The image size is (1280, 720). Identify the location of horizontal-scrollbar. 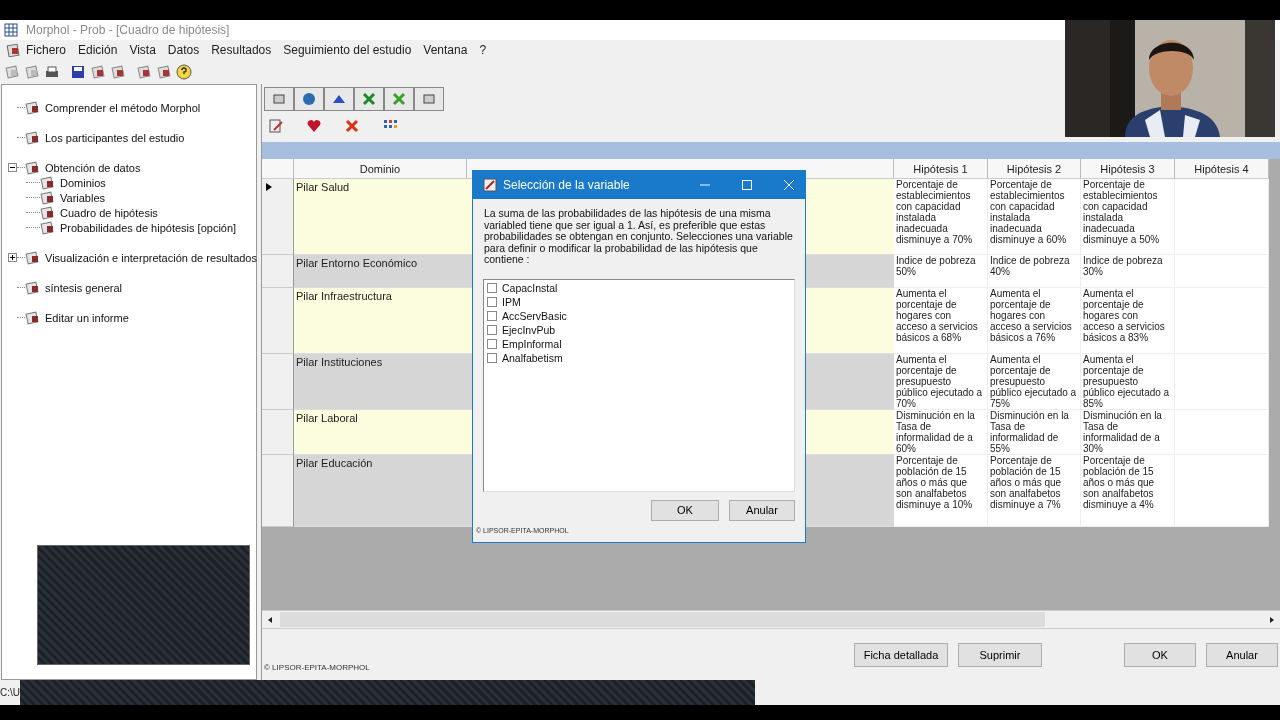
(771, 619).